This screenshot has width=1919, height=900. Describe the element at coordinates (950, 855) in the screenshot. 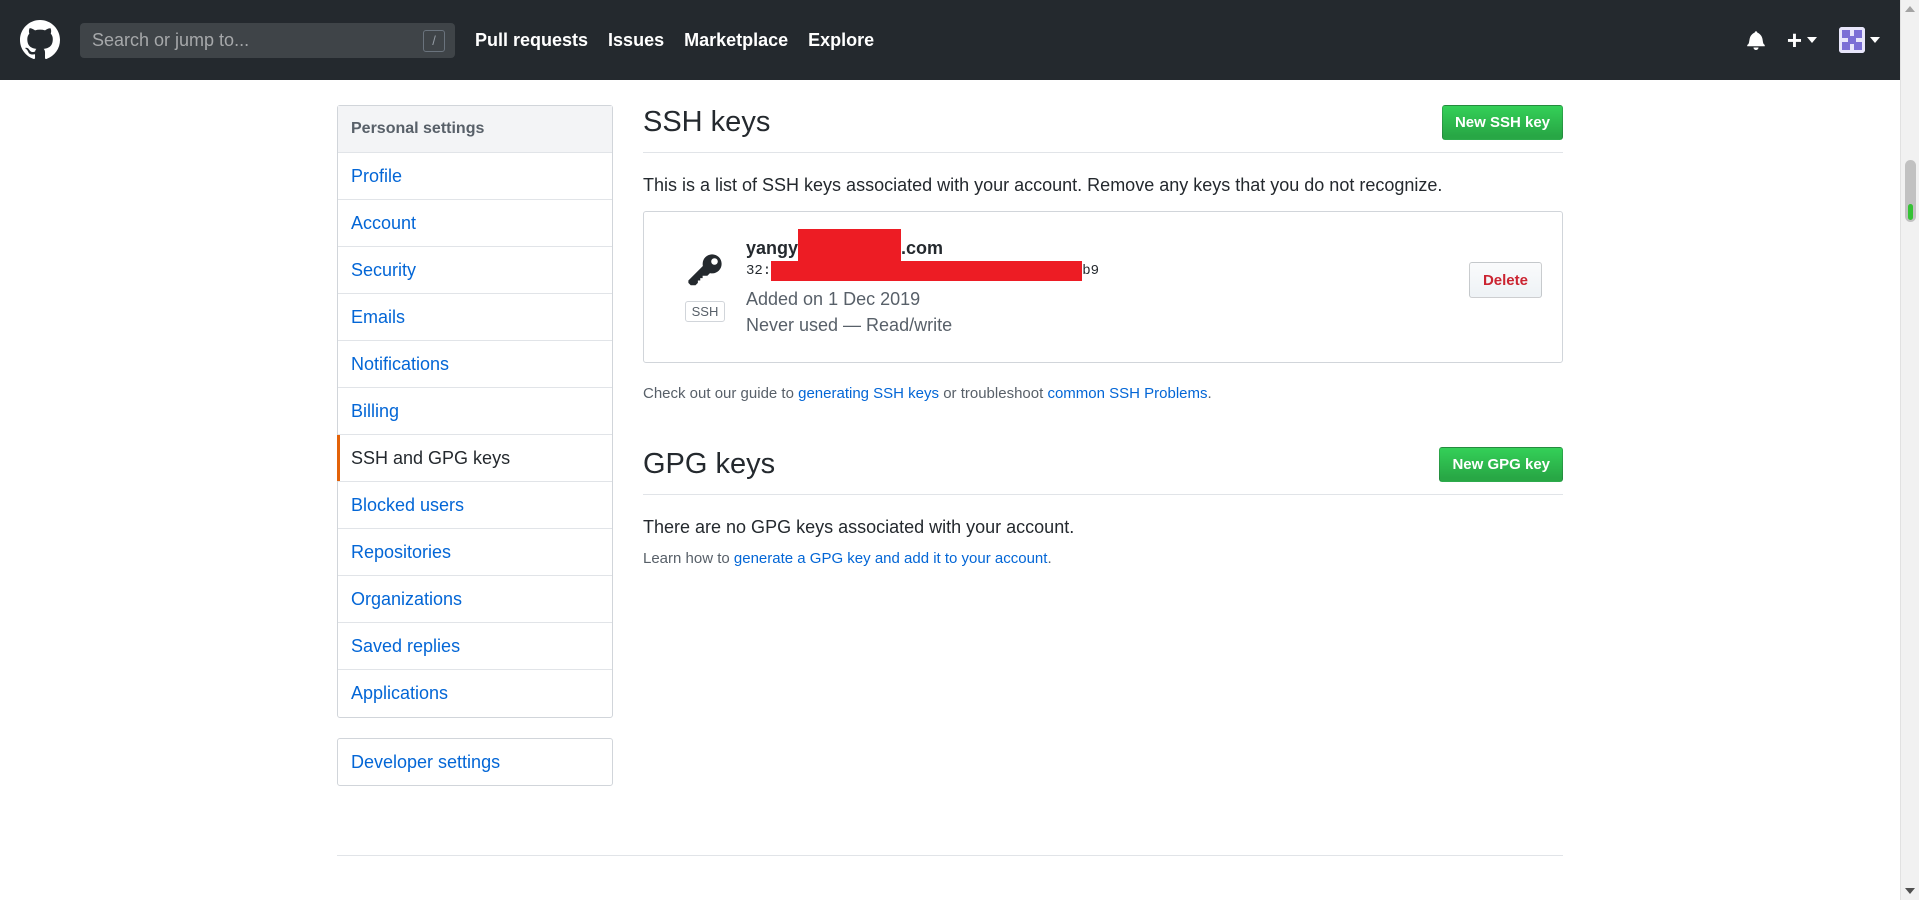

I see `footer-divider` at that location.